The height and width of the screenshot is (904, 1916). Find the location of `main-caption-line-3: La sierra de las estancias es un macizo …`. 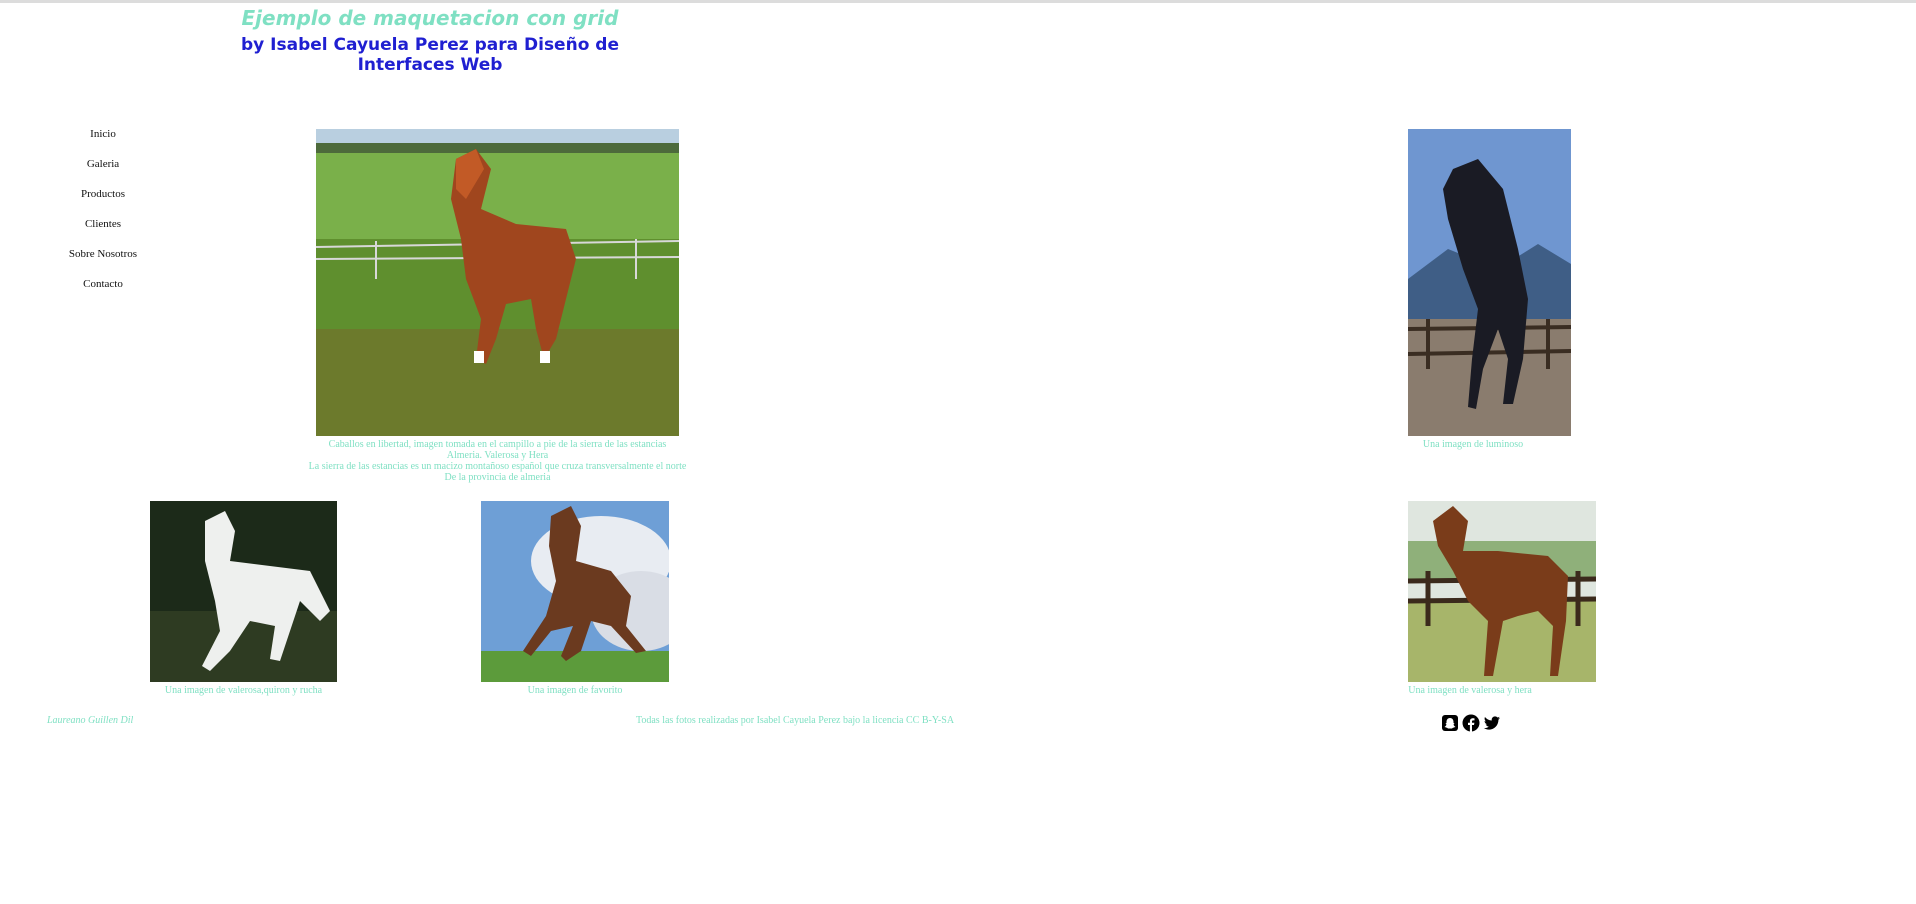

main-caption-line-3: La sierra de las estancias es un macizo … is located at coordinates (497, 466).